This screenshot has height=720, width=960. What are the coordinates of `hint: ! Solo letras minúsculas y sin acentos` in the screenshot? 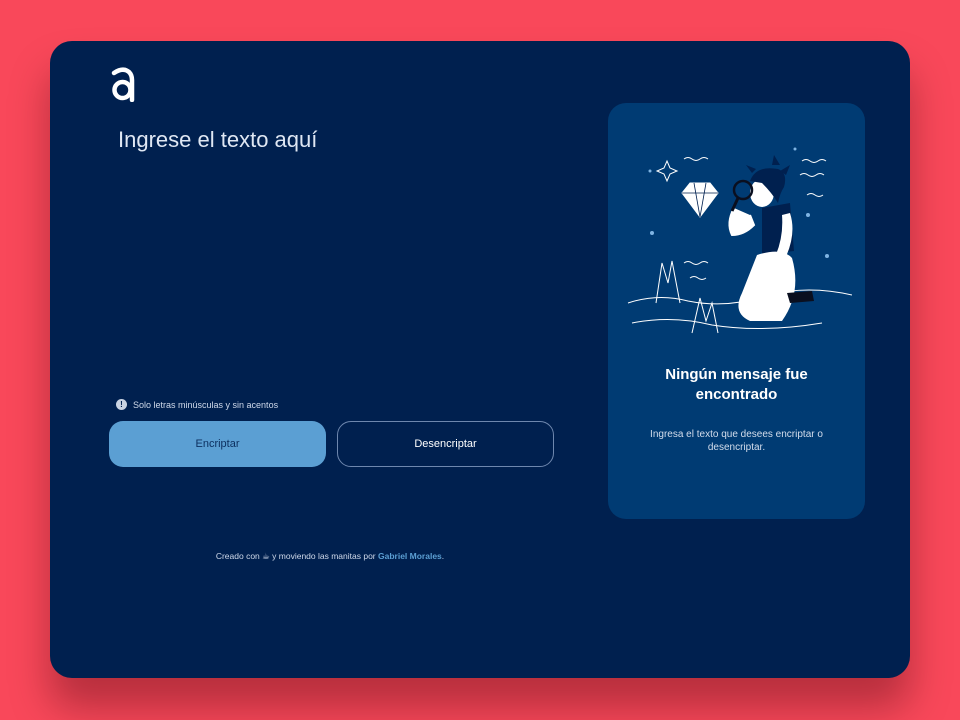 It's located at (197, 404).